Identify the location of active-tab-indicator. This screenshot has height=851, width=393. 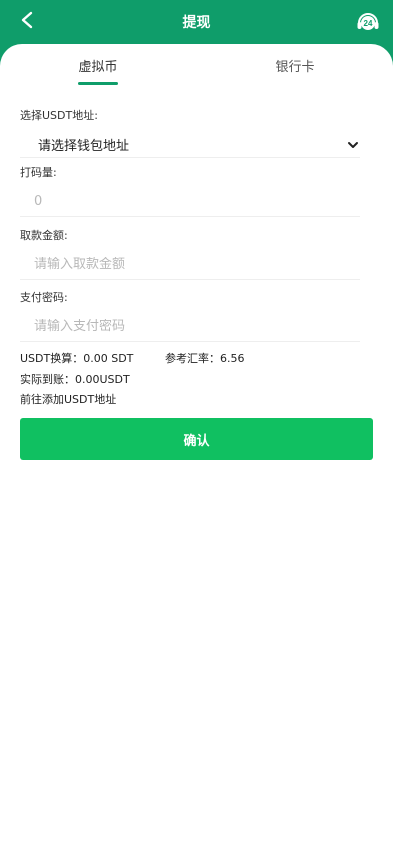
(98, 83).